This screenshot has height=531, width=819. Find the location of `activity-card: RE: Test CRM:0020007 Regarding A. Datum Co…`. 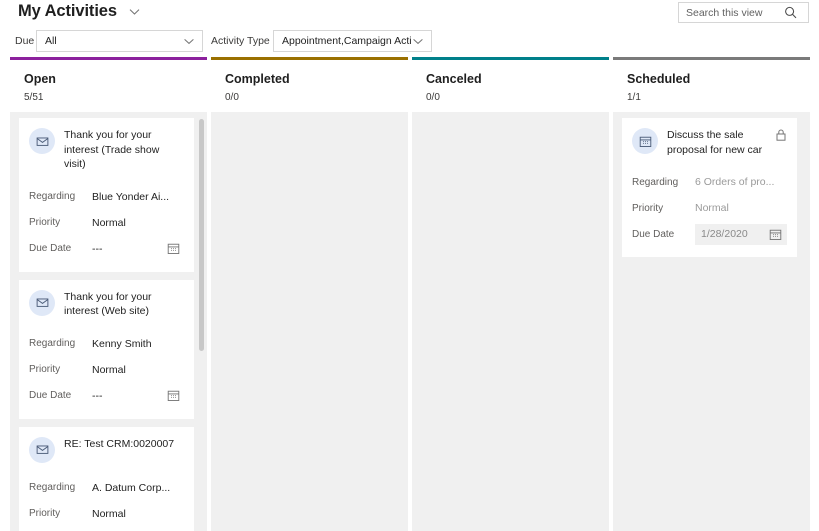

activity-card: RE: Test CRM:0020007 Regarding A. Datum Co… is located at coordinates (106, 478).